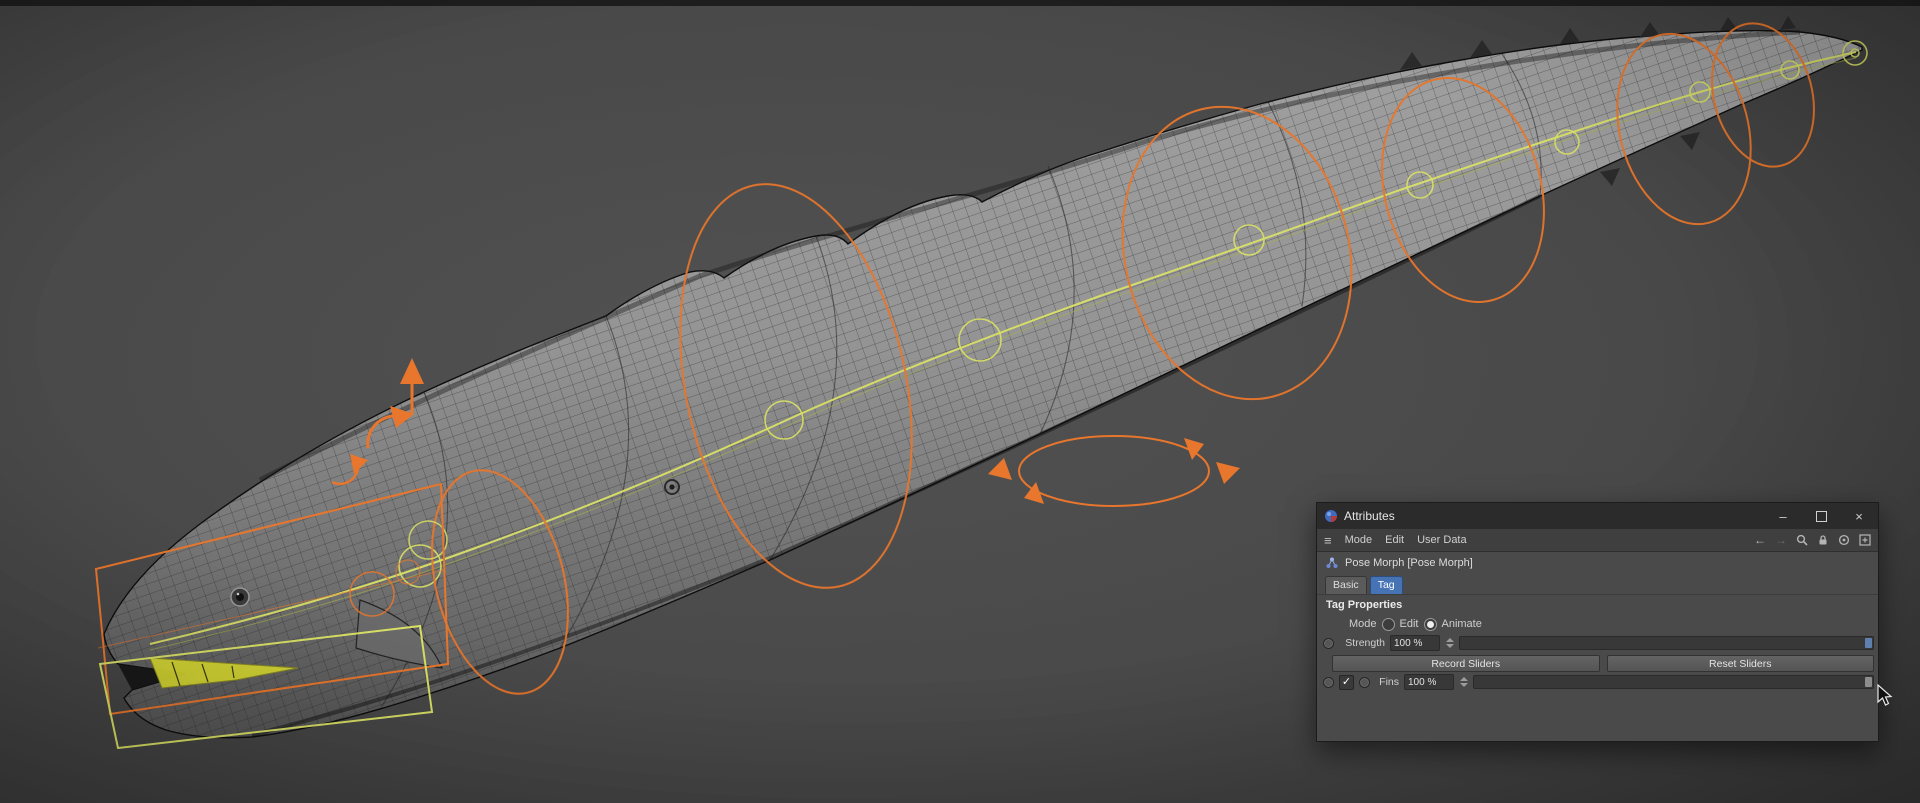 The width and height of the screenshot is (1920, 803). Describe the element at coordinates (1673, 682) in the screenshot. I see `fins-slider` at that location.